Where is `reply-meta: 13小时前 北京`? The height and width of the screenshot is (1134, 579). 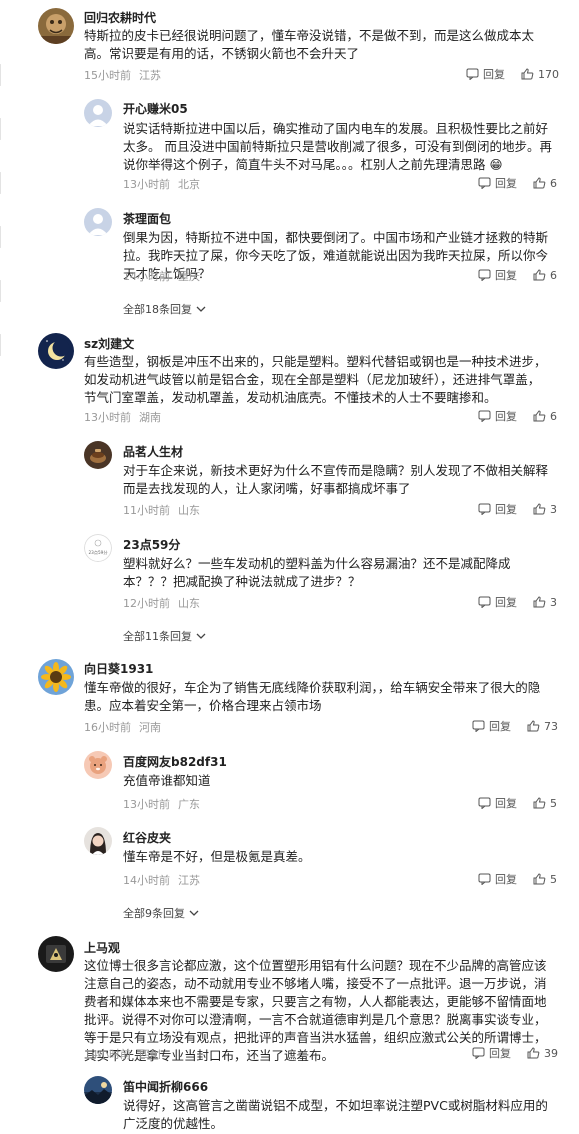 reply-meta: 13小时前 北京 is located at coordinates (161, 184).